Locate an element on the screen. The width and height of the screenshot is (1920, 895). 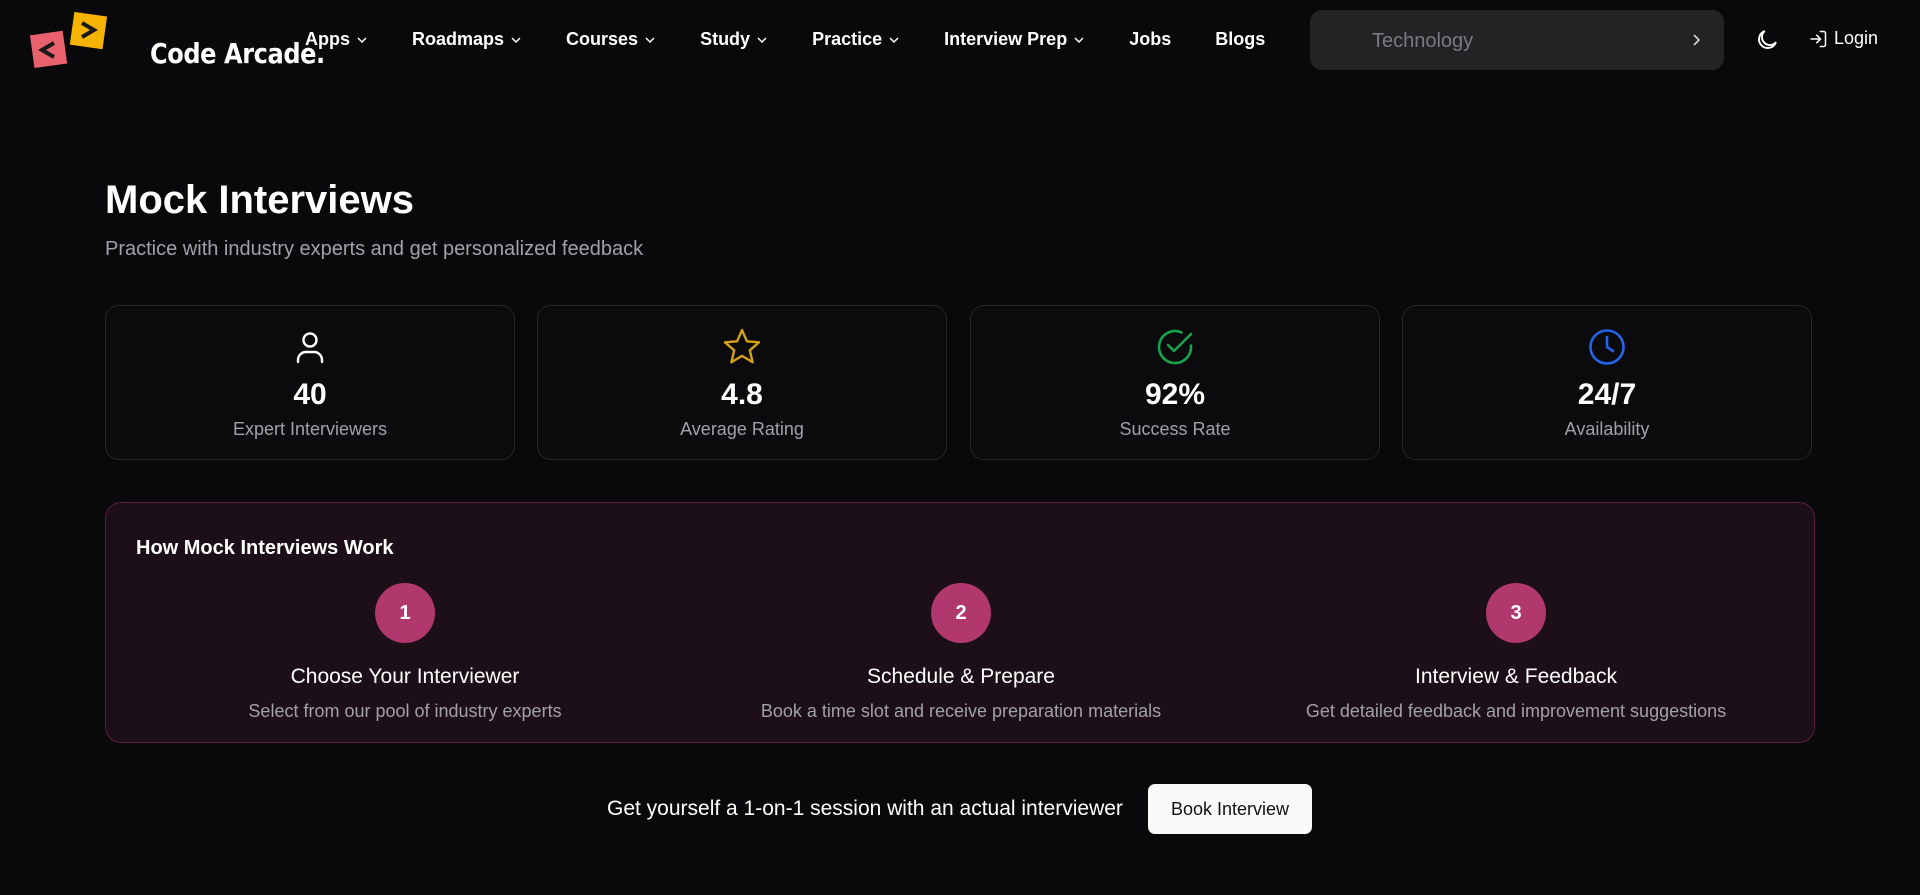
nav-jobs-label: Jobs is located at coordinates (1150, 39).